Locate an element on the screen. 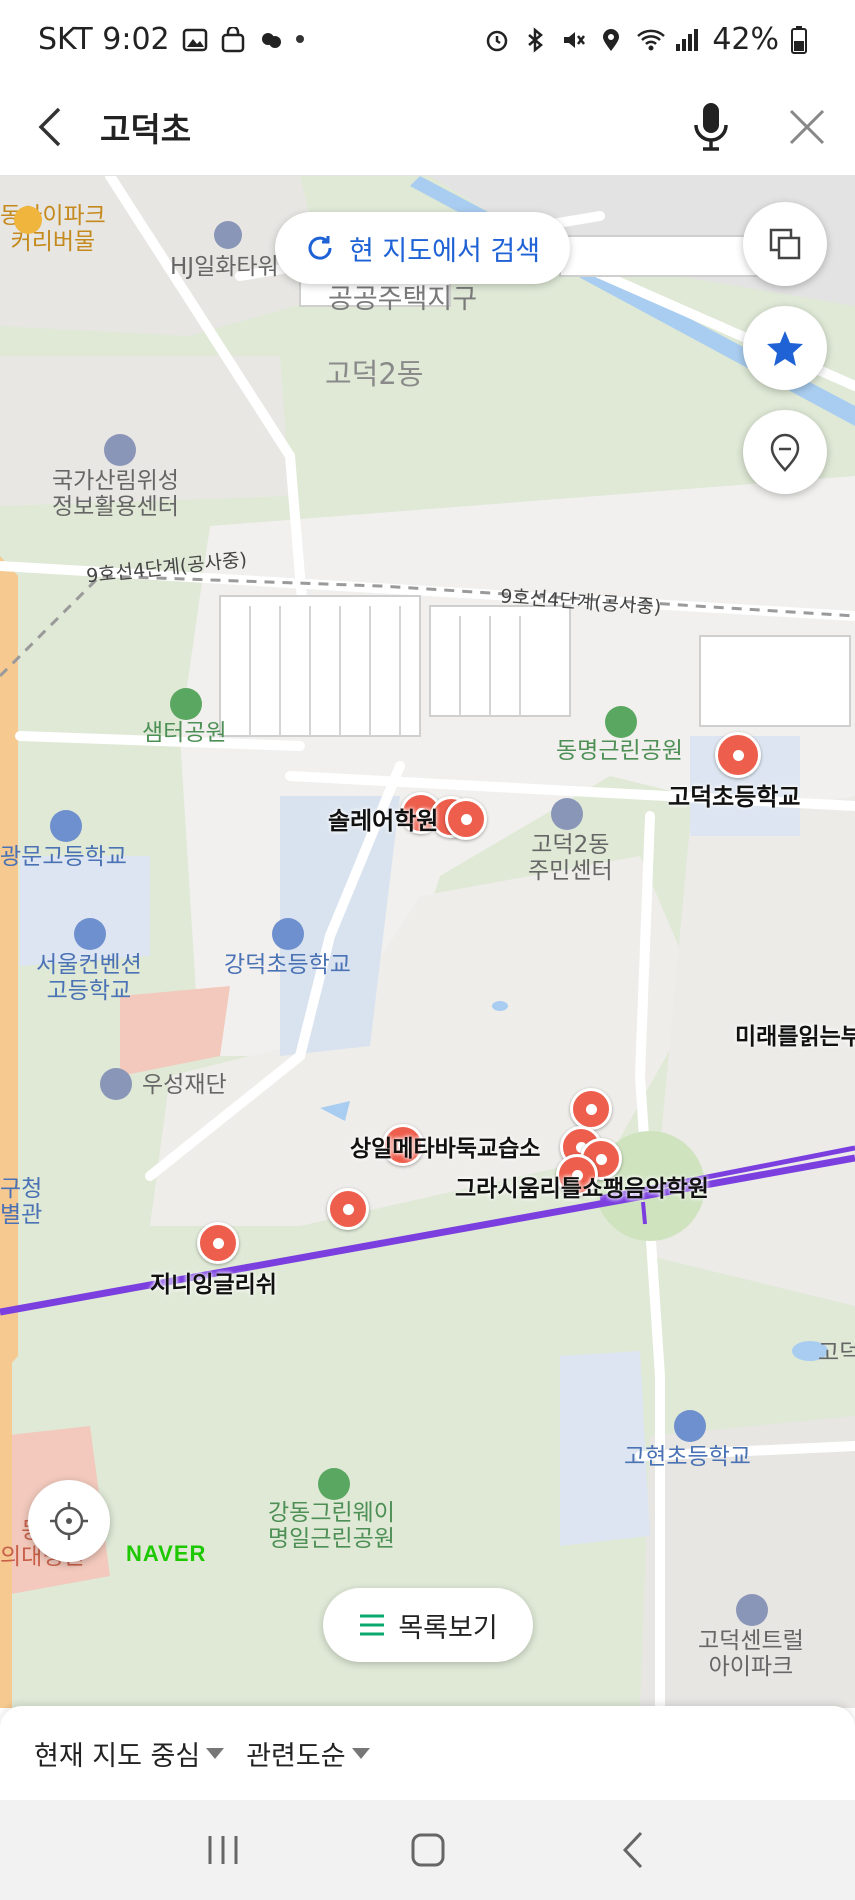 The height and width of the screenshot is (1900, 855). bluetooth-icon is located at coordinates (535, 39).